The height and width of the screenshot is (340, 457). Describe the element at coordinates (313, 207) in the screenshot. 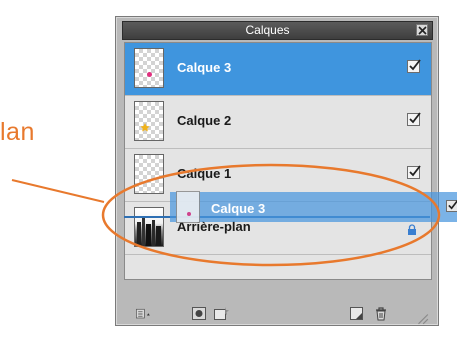

I see `dragged-layer-ghost: Calque 3` at that location.